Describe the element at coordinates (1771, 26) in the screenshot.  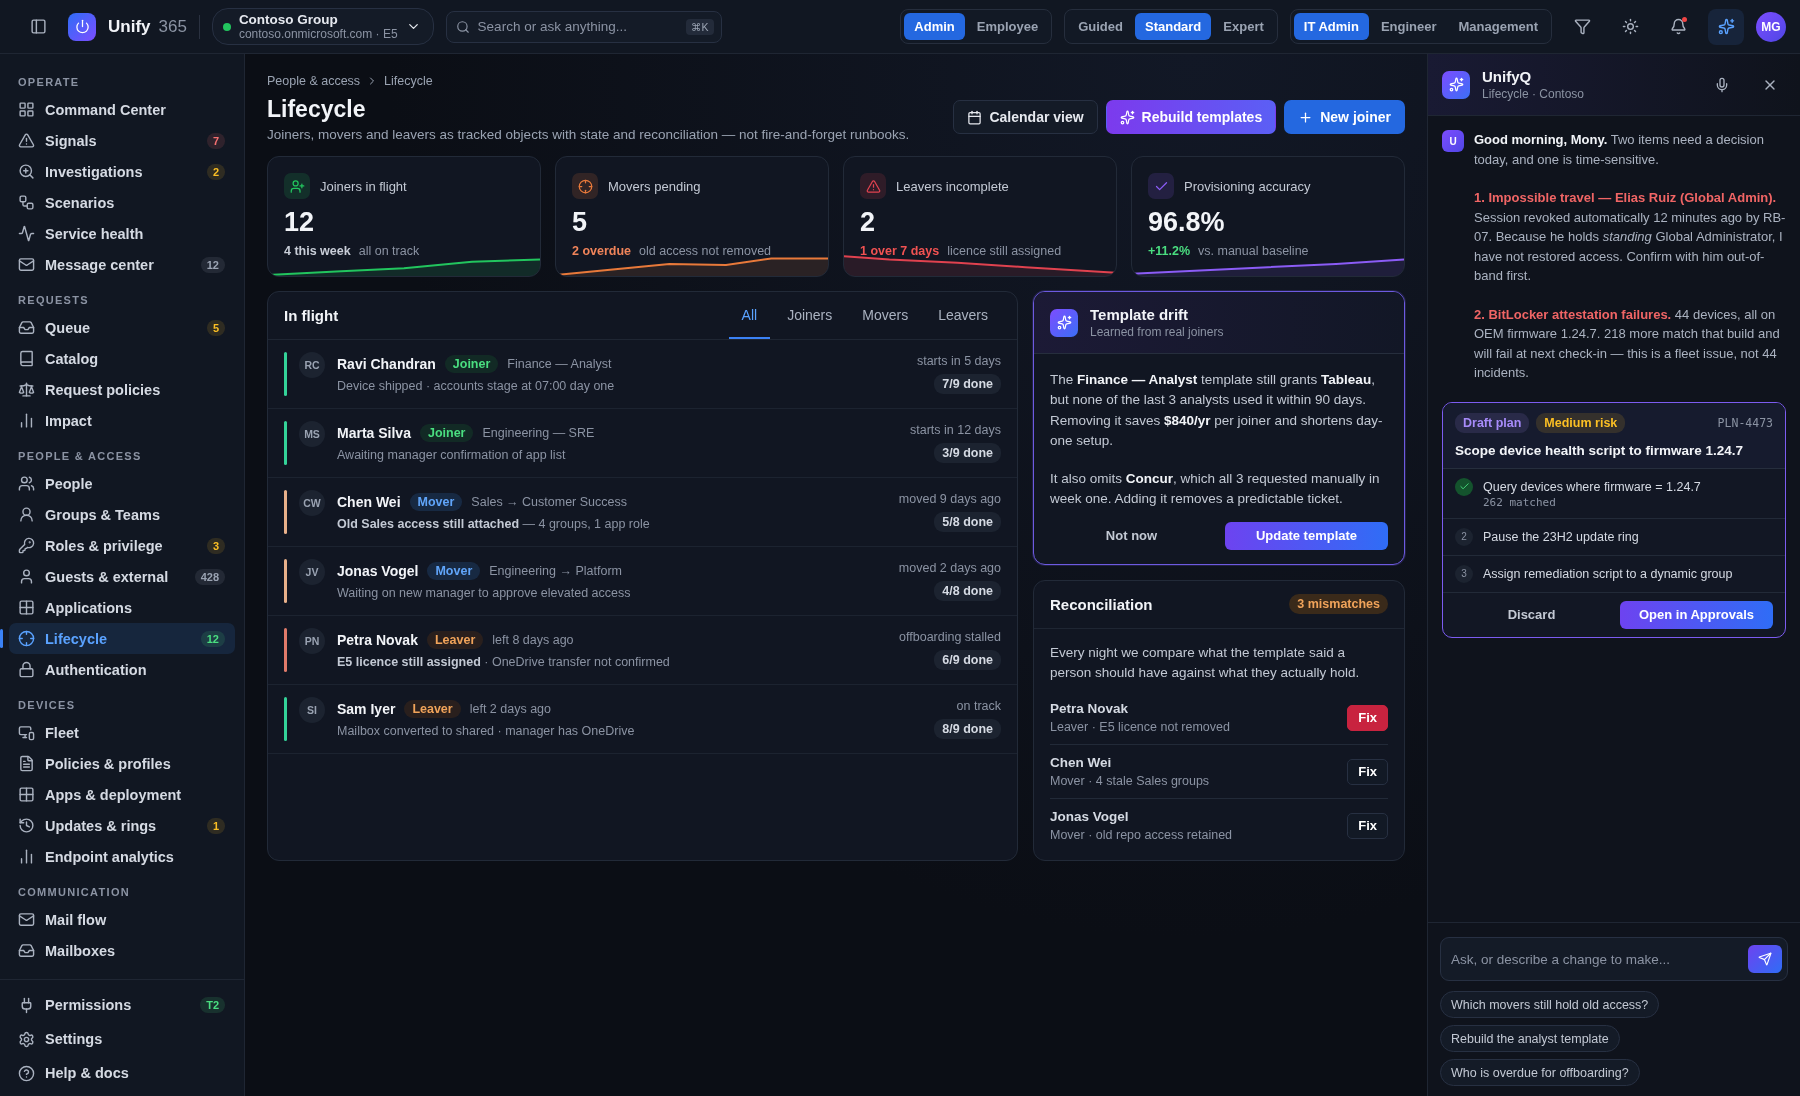
I see `user-avatar: MG` at that location.